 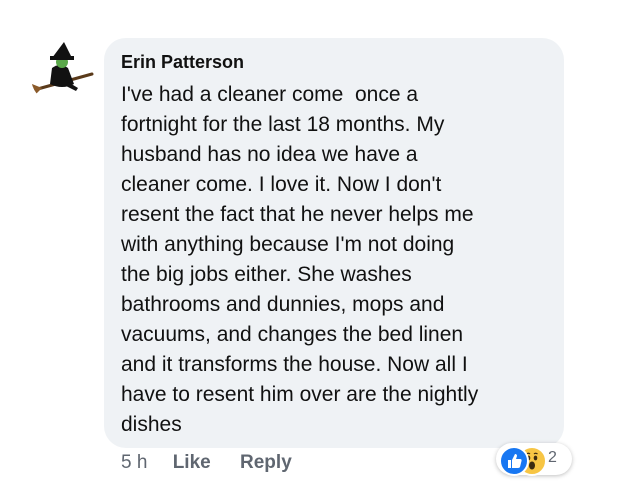 What do you see at coordinates (281, 184) in the screenshot?
I see `comment-text-line: cleaner come. I love it. Now I don't` at bounding box center [281, 184].